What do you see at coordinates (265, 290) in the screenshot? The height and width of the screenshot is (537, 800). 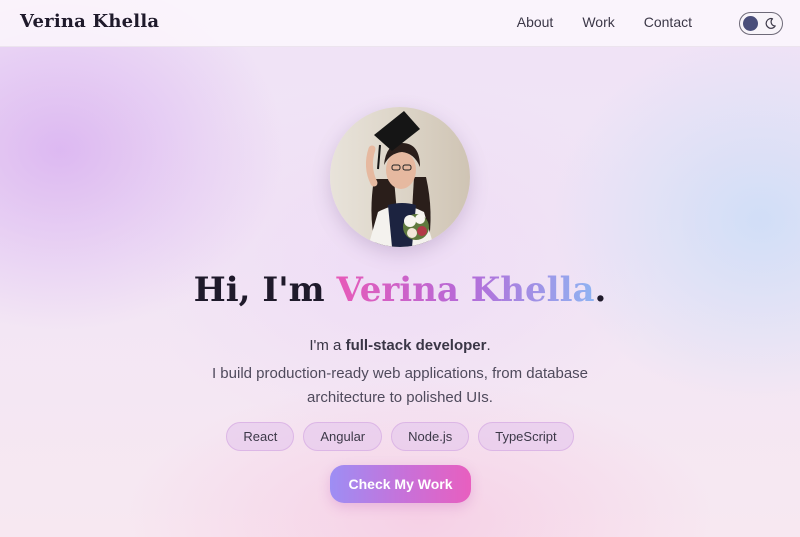 I see `hero-title-prefix: Hi, I'm` at bounding box center [265, 290].